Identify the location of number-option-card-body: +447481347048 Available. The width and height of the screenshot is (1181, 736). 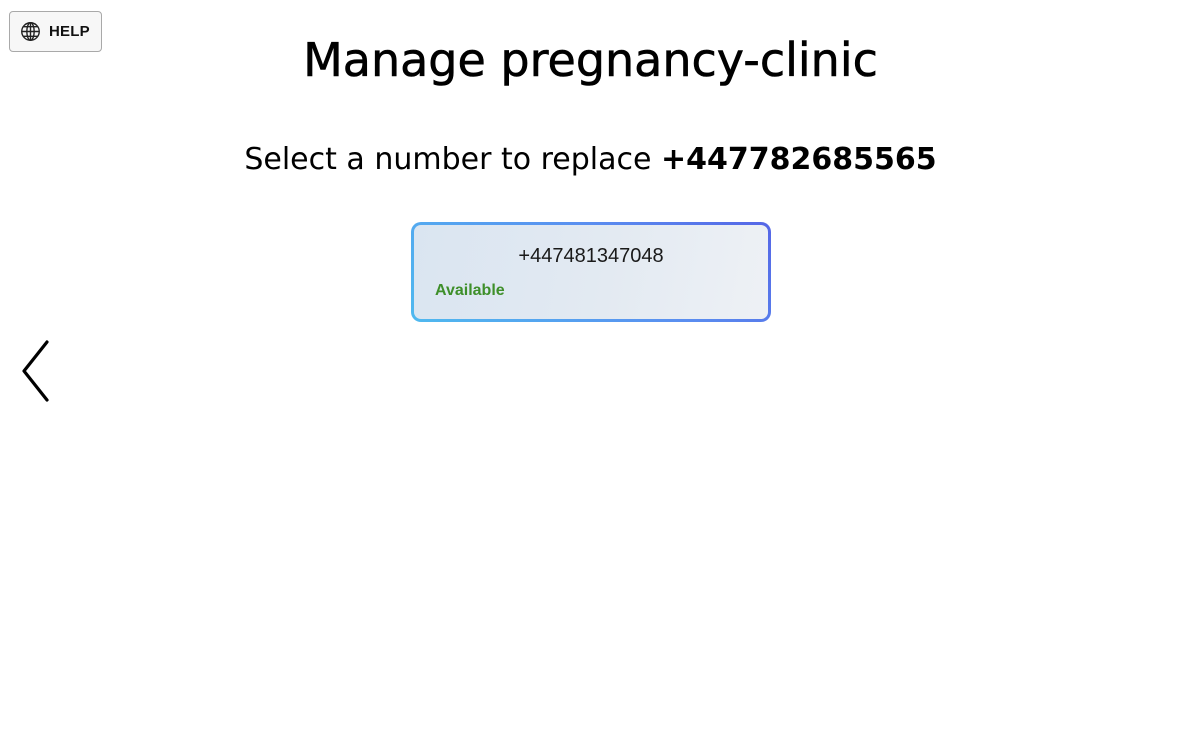
(591, 272).